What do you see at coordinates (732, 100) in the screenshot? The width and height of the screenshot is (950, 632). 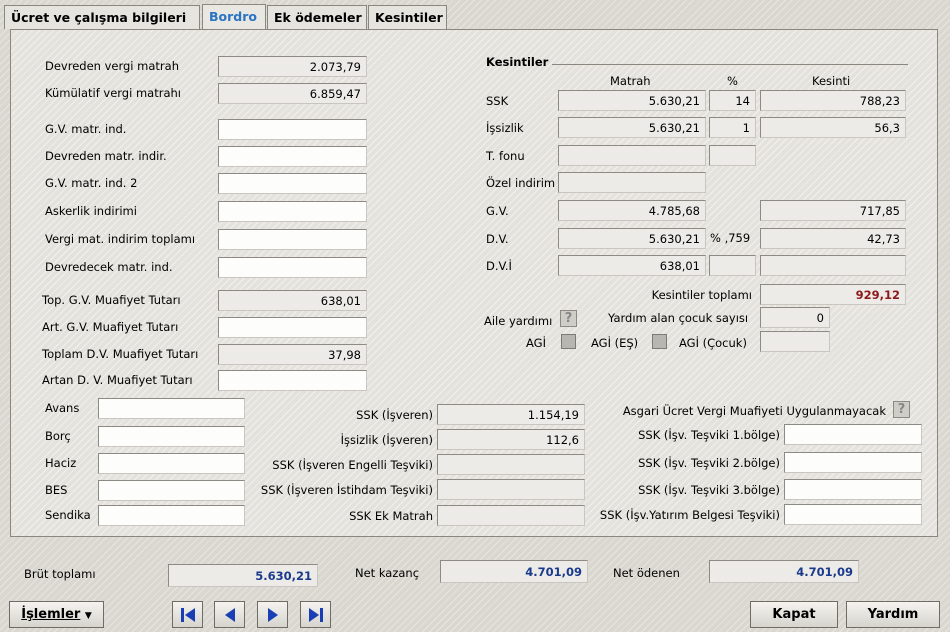 I see `kesinti-pct-field: 14` at bounding box center [732, 100].